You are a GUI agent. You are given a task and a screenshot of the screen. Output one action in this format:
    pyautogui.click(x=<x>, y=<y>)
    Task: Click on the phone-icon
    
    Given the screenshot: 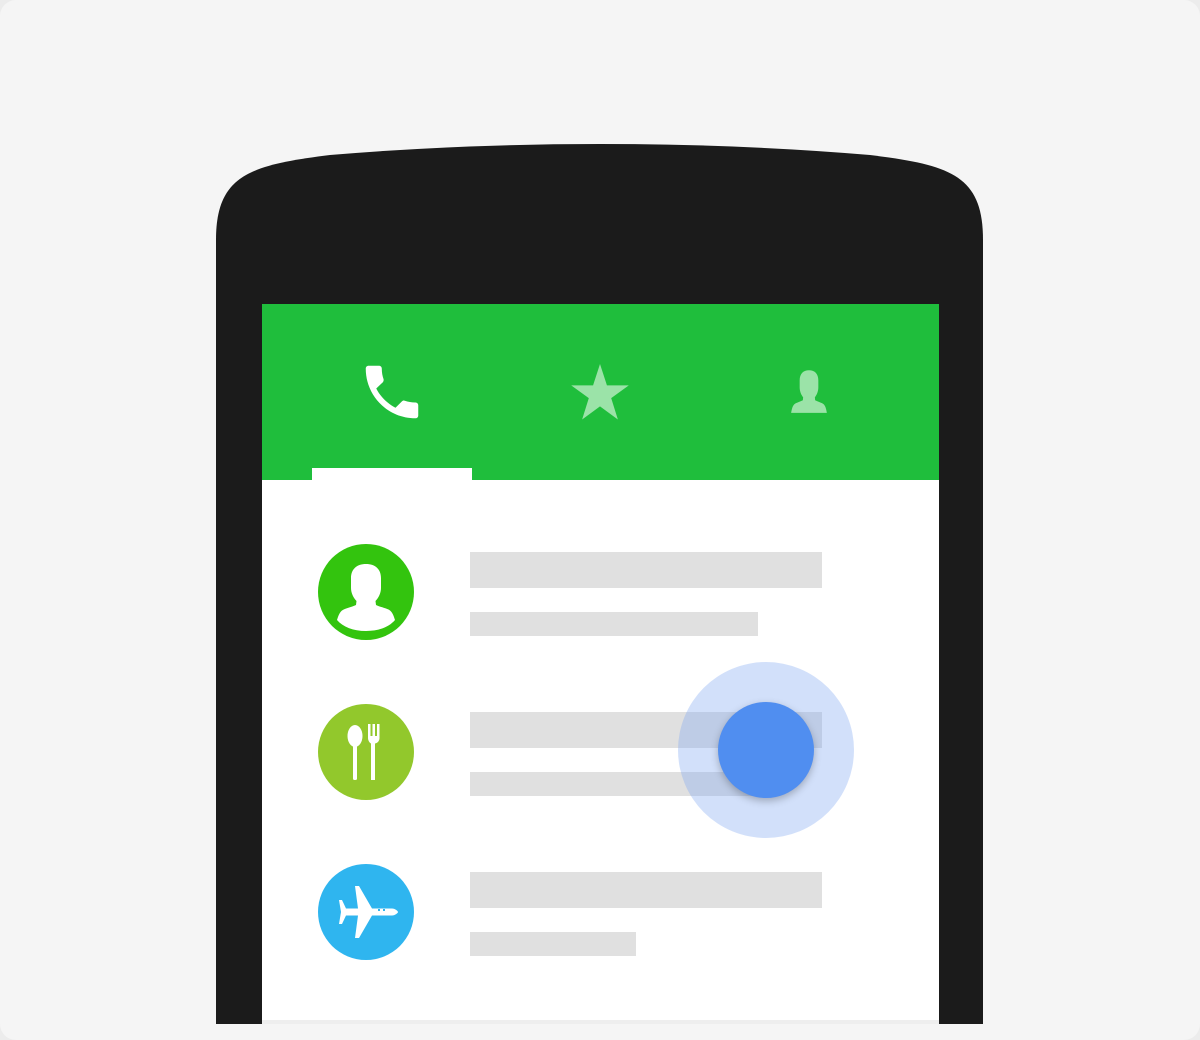 What is the action you would take?
    pyautogui.click(x=391, y=392)
    